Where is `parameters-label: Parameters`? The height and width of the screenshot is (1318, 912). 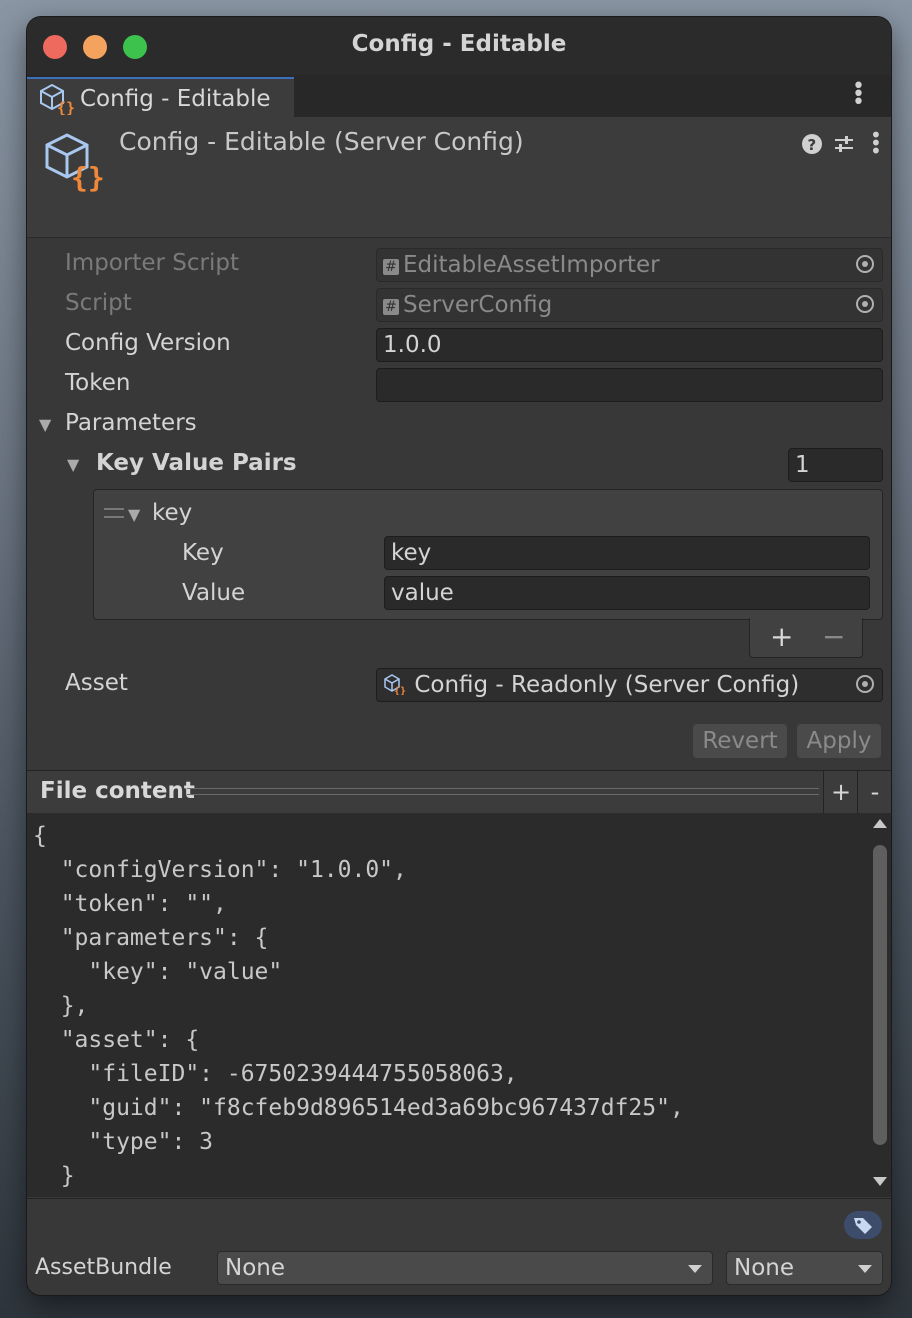
parameters-label: Parameters is located at coordinates (131, 423).